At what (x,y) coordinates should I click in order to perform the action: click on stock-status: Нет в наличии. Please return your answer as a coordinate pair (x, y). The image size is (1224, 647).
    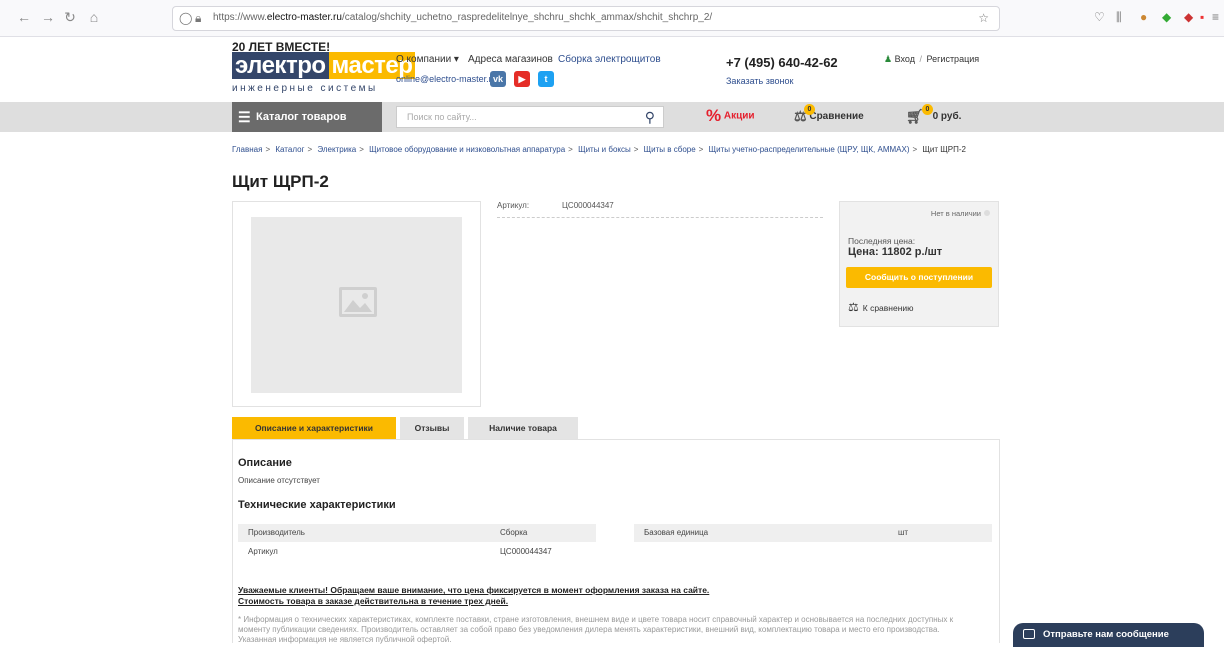
    Looking at the image, I should click on (960, 213).